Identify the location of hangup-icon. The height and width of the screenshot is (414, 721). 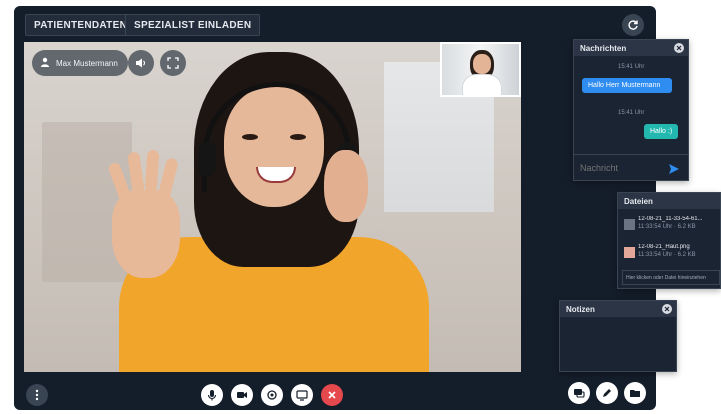
(332, 395).